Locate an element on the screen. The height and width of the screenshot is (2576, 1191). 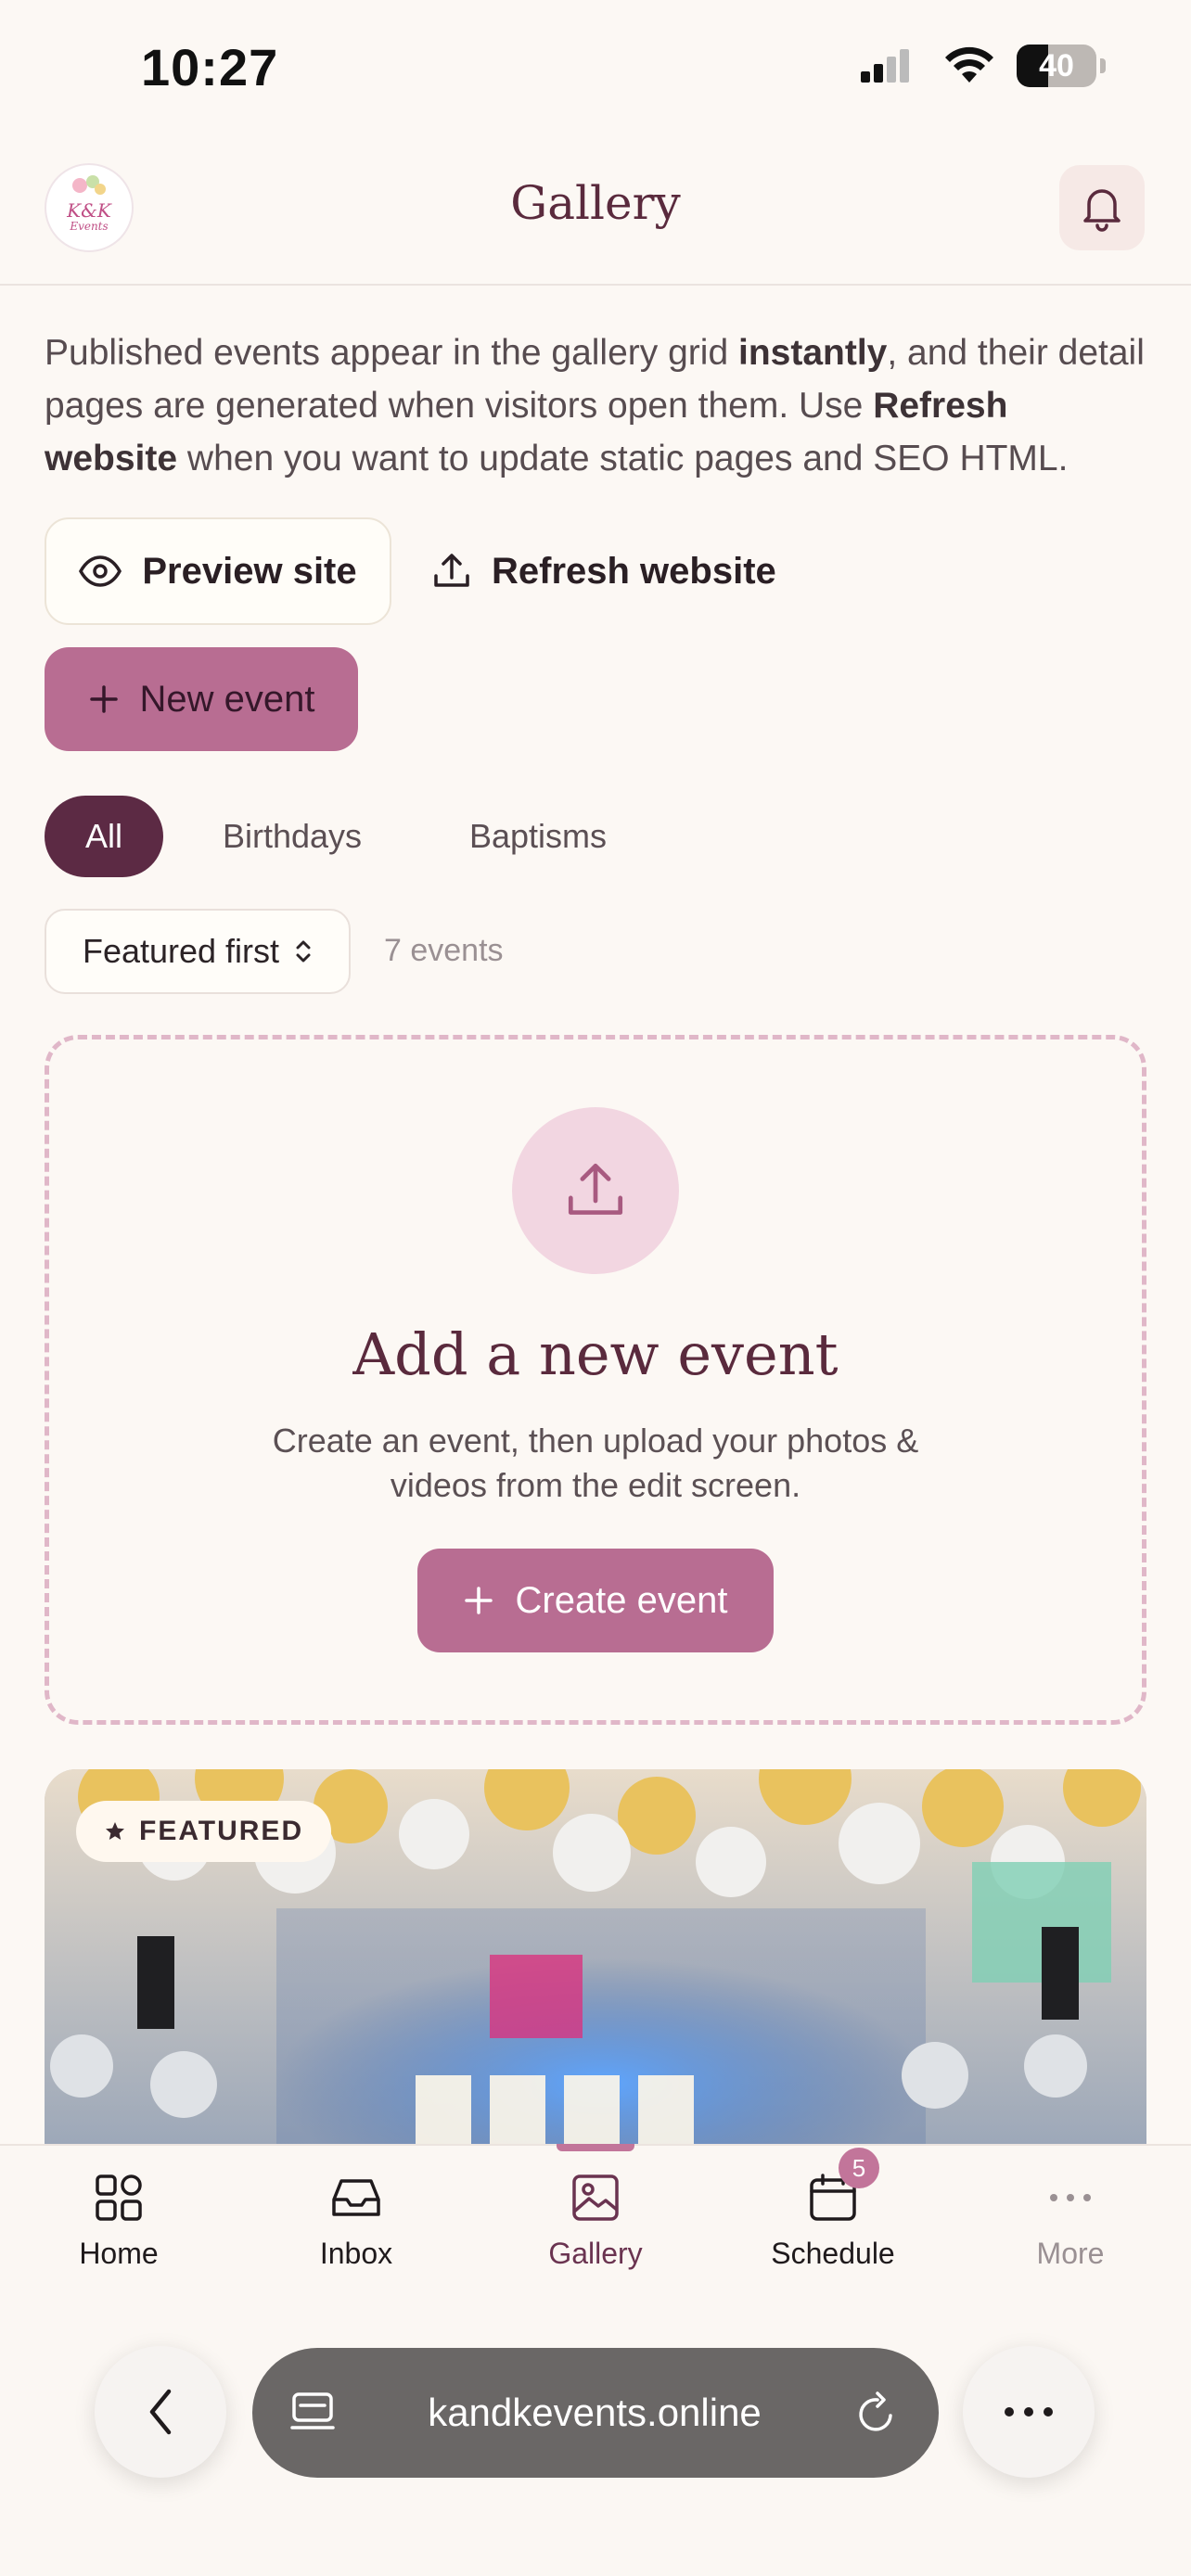
schedule-badge: 5 is located at coordinates (859, 2168).